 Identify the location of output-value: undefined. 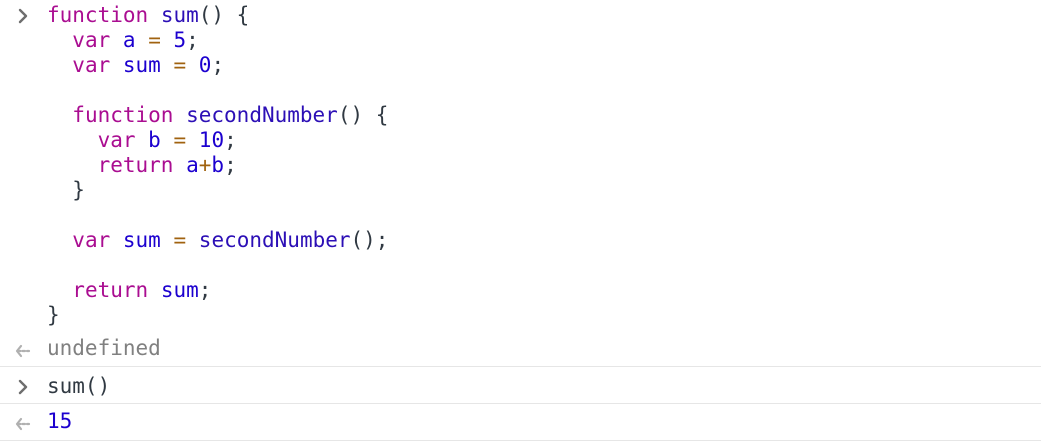
(104, 348).